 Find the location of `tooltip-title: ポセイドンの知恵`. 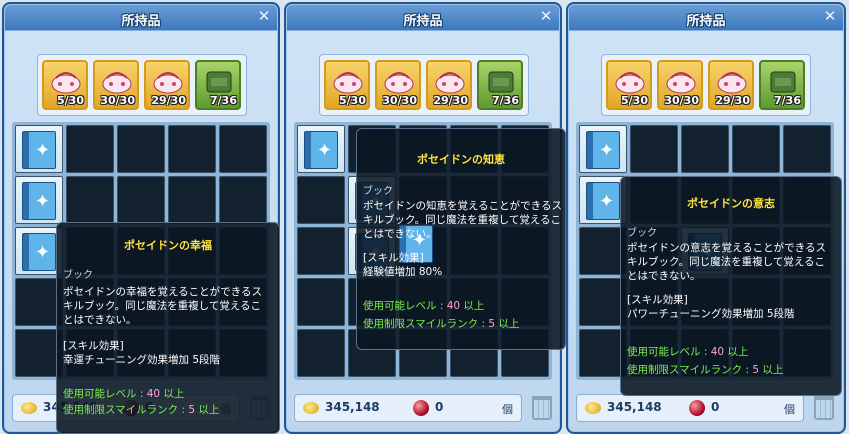

tooltip-title: ポセイドンの知恵 is located at coordinates (461, 159).